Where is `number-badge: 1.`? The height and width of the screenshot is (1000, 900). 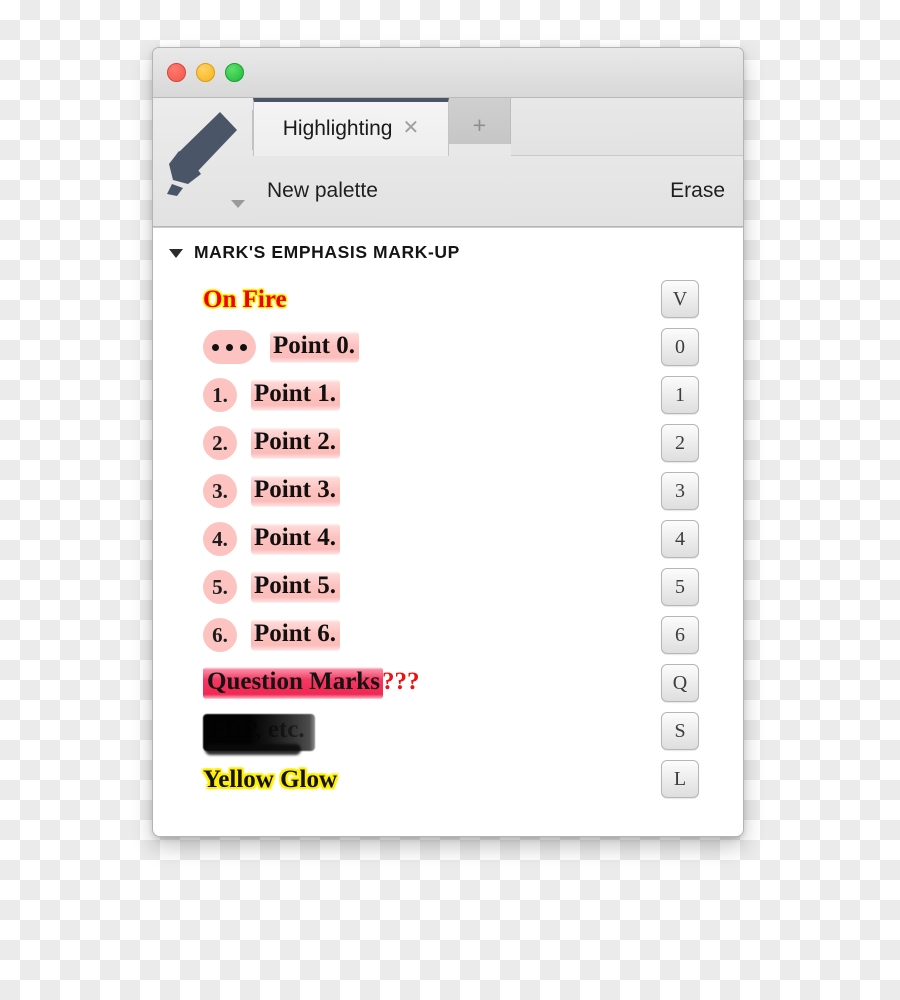 number-badge: 1. is located at coordinates (220, 395).